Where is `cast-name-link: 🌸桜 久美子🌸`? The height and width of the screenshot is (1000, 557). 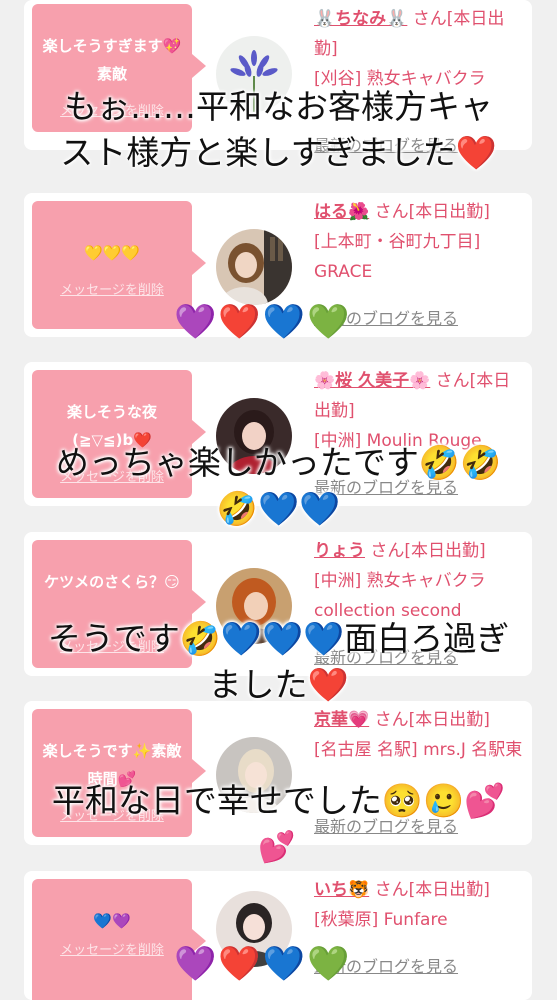 cast-name-link: 🌸桜 久美子🌸 is located at coordinates (372, 381).